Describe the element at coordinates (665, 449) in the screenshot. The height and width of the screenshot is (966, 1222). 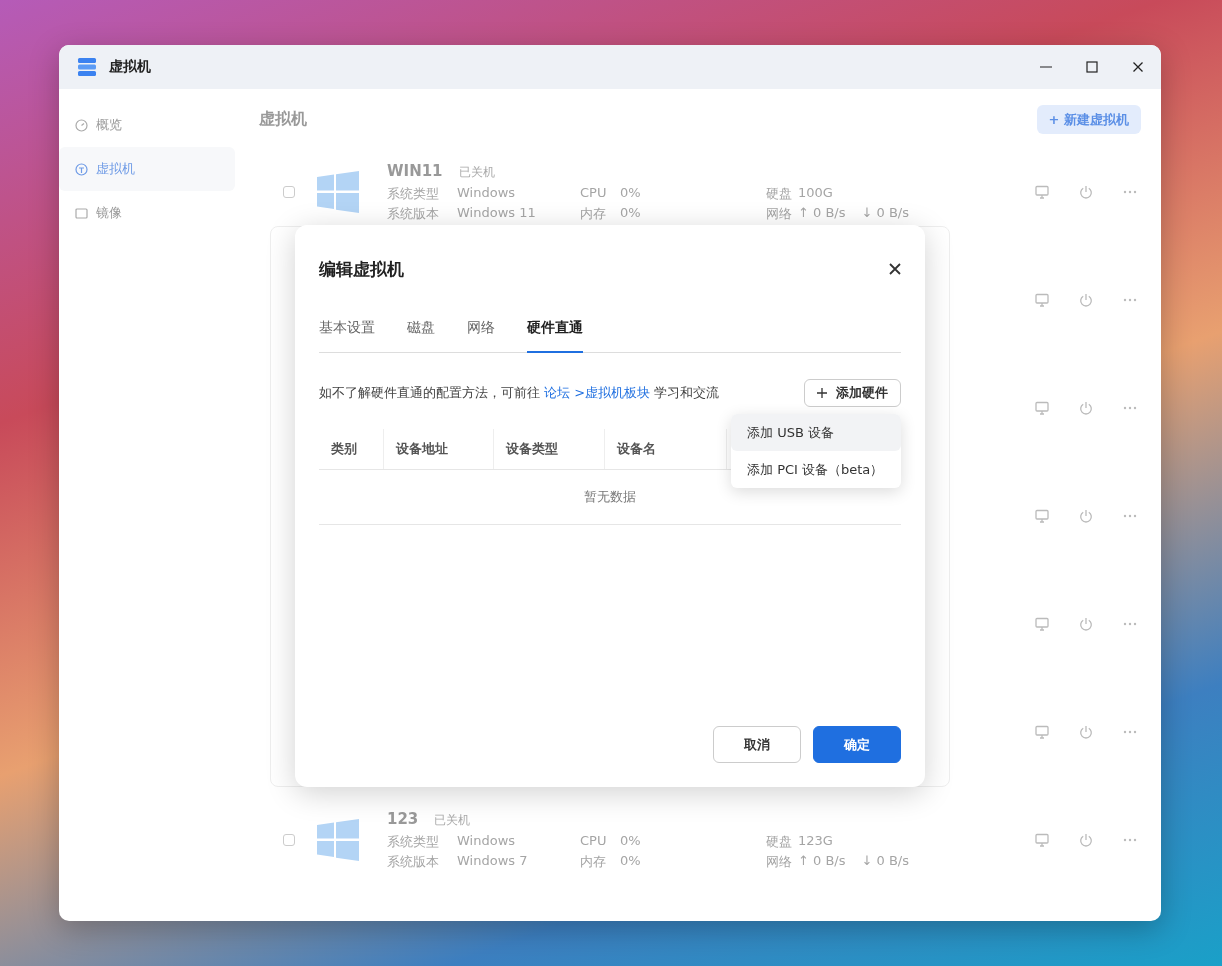
I see `column-header: 设备名` at that location.